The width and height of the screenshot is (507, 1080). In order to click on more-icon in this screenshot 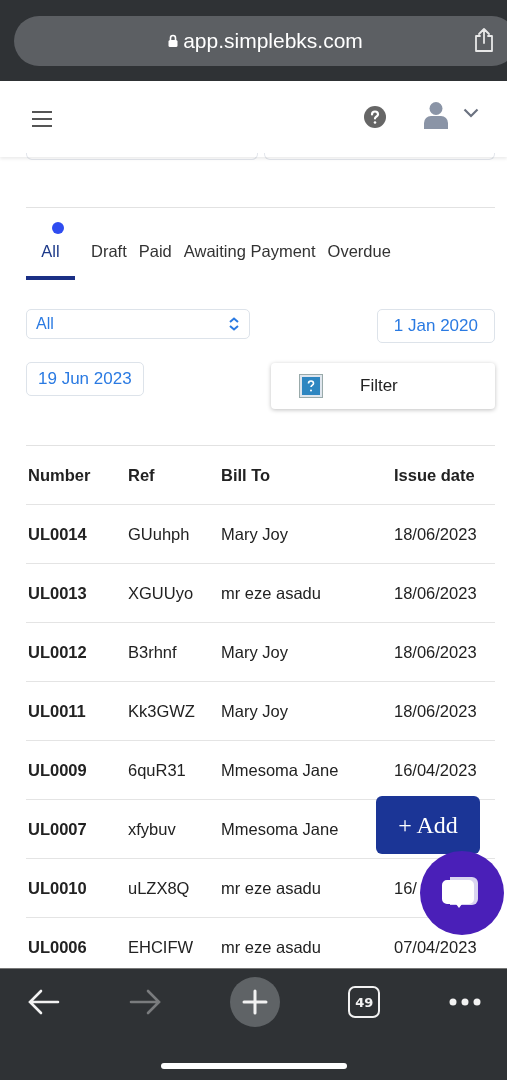, I will do `click(465, 1002)`.